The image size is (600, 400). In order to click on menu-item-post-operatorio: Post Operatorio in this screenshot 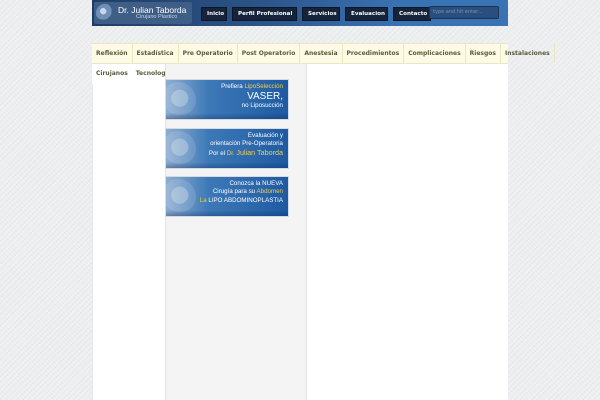, I will do `click(269, 53)`.